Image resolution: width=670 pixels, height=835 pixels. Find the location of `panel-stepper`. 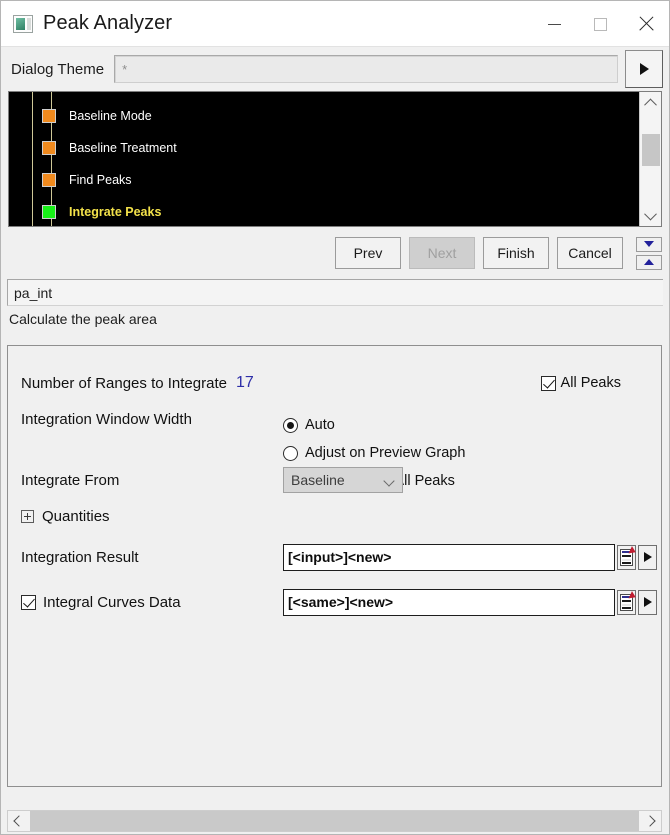

panel-stepper is located at coordinates (649, 253).